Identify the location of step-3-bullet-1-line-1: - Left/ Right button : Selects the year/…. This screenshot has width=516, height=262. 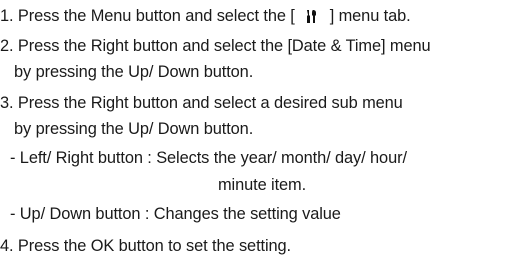
(208, 158).